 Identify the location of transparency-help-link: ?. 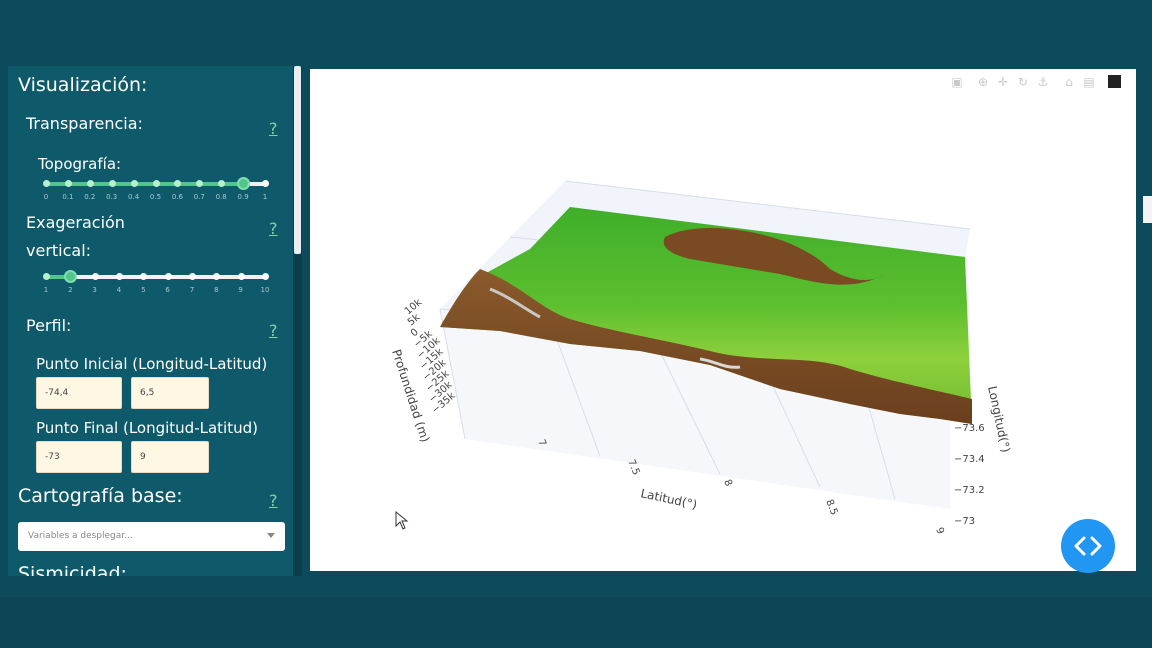
(273, 128).